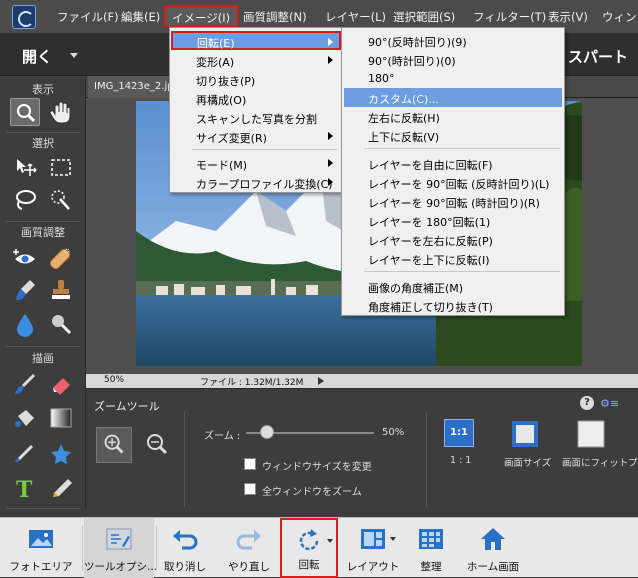  I want to click on menu-item-divide-scanned: スキャンした写真を分割, so click(255, 117).